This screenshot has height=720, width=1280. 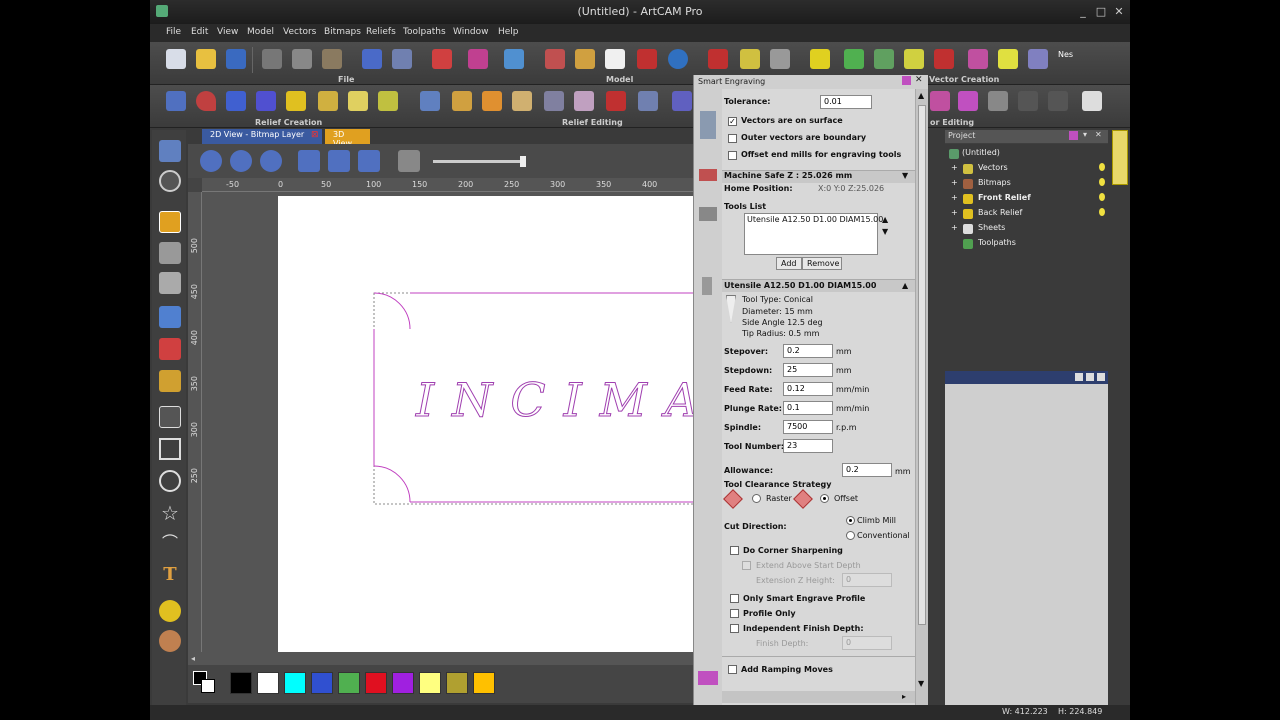 What do you see at coordinates (176, 101) in the screenshot?
I see `relief-shape-icon` at bounding box center [176, 101].